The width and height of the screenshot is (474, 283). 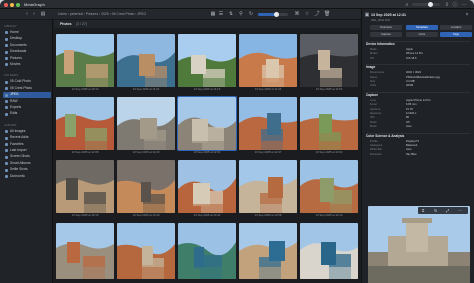 I want to click on filter-icon: ⚲, so click(x=241, y=14).